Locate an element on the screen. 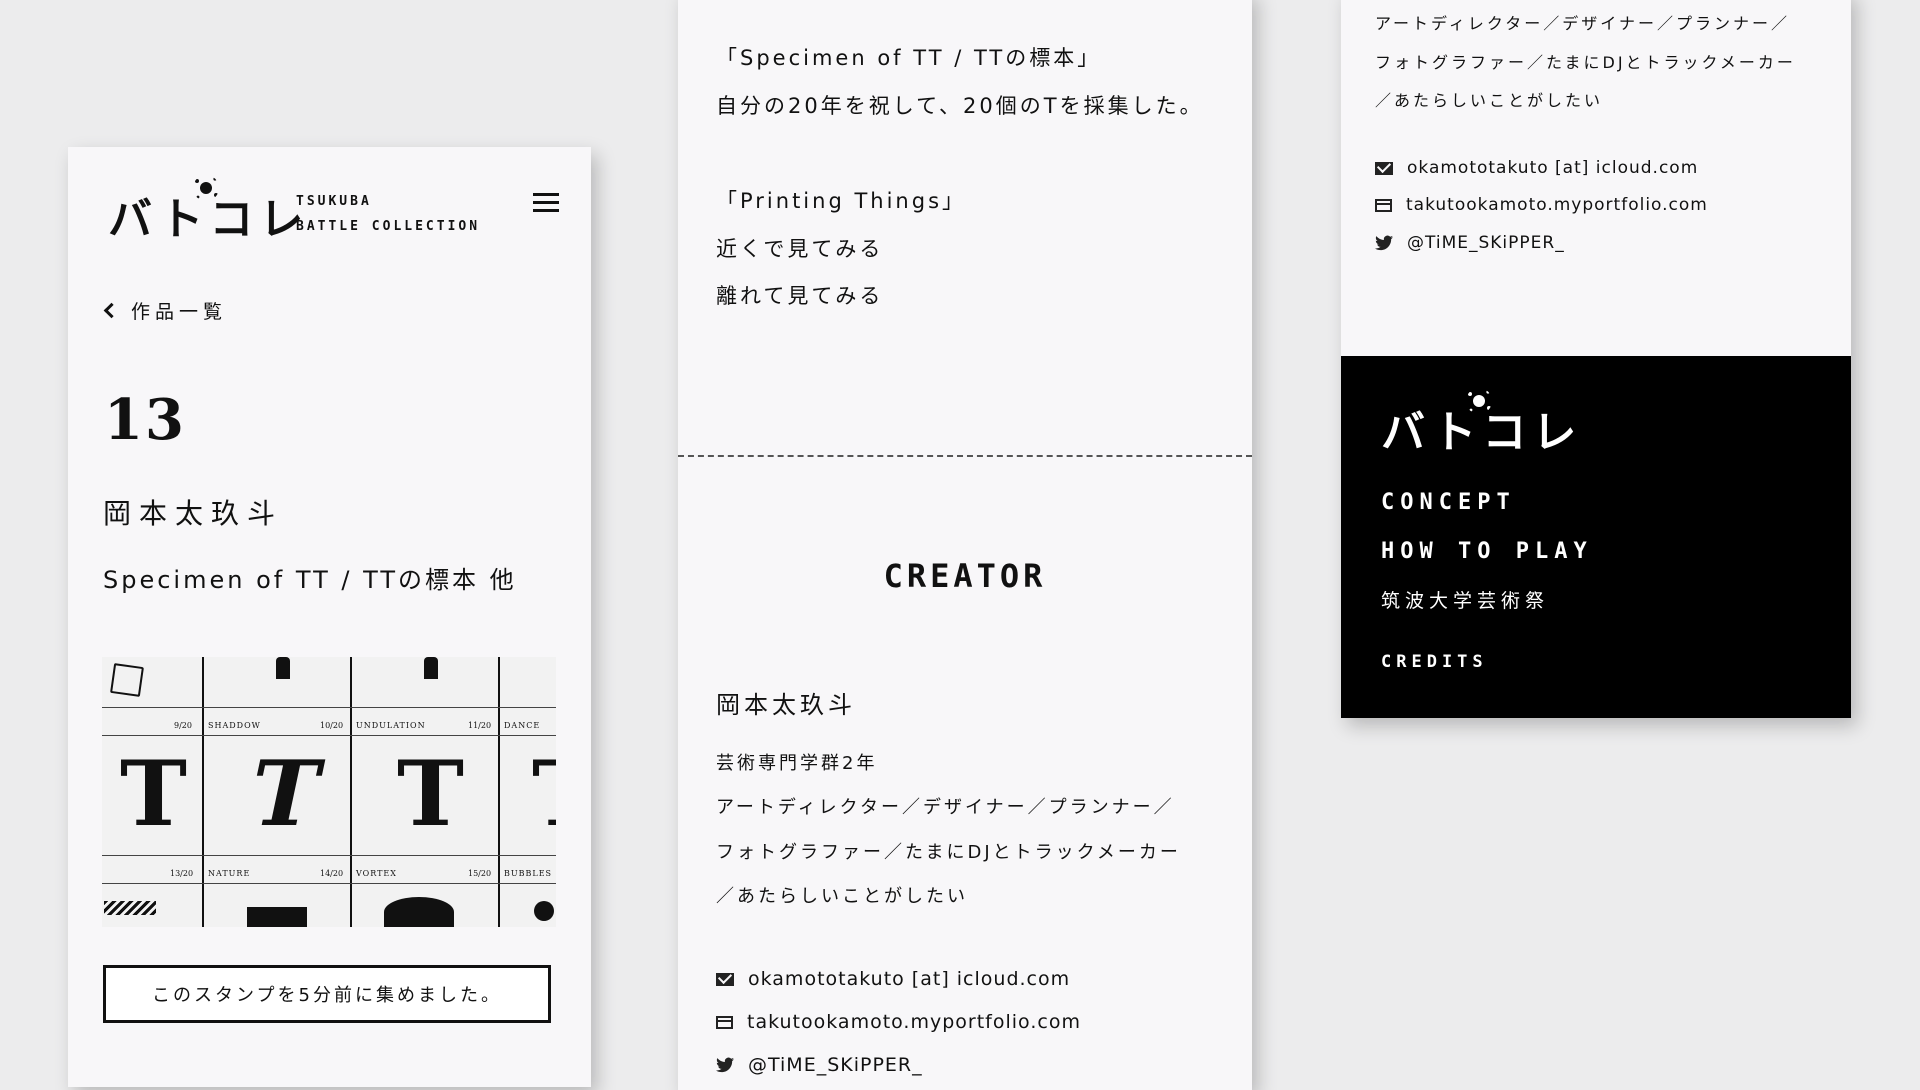 The height and width of the screenshot is (1090, 1920). profile-bio-line: ／あたらしいことがしたい is located at coordinates (1489, 100).